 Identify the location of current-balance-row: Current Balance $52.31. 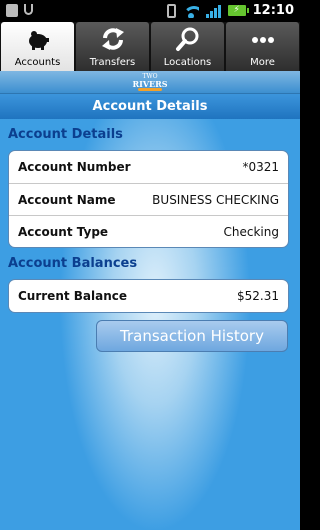
(148, 296).